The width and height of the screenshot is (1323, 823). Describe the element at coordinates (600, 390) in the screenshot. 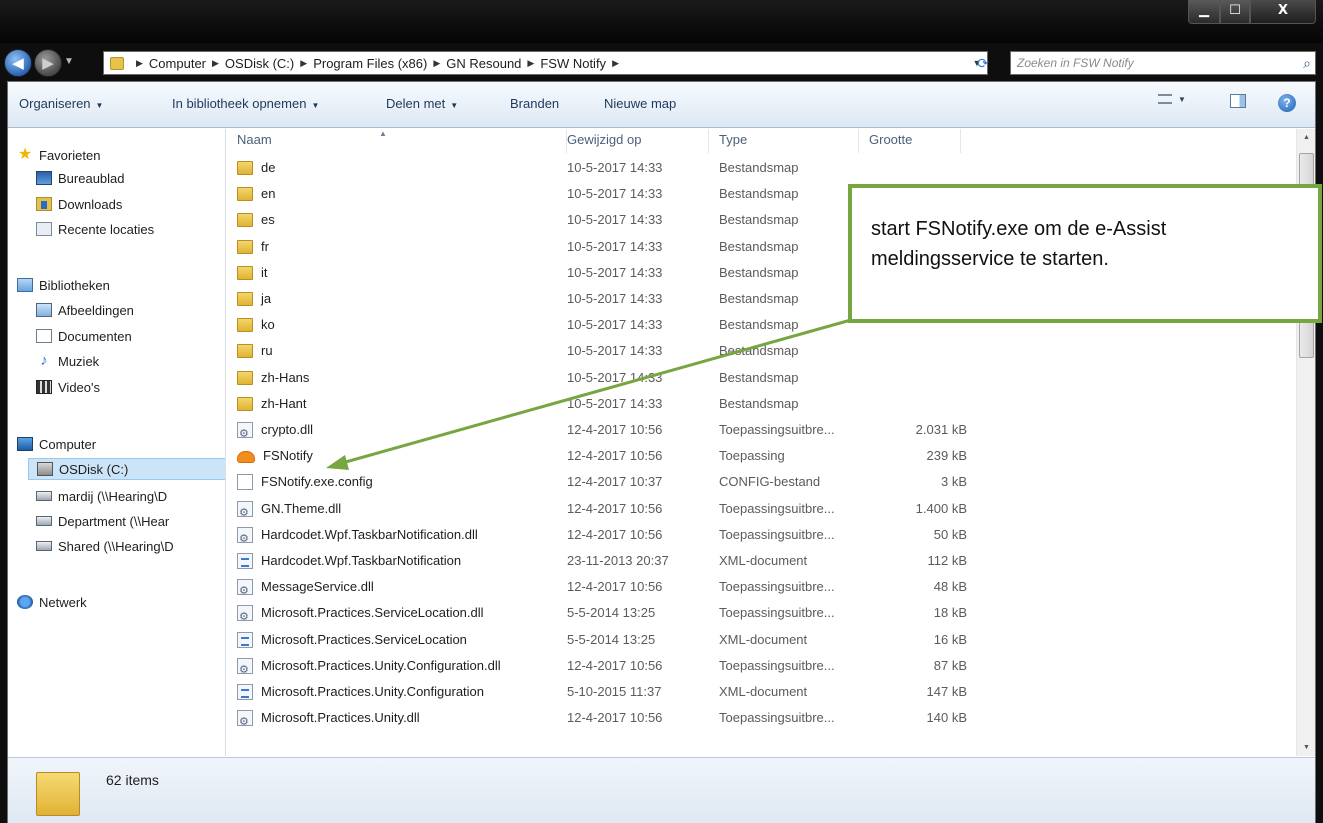

I see `arrow-line` at that location.